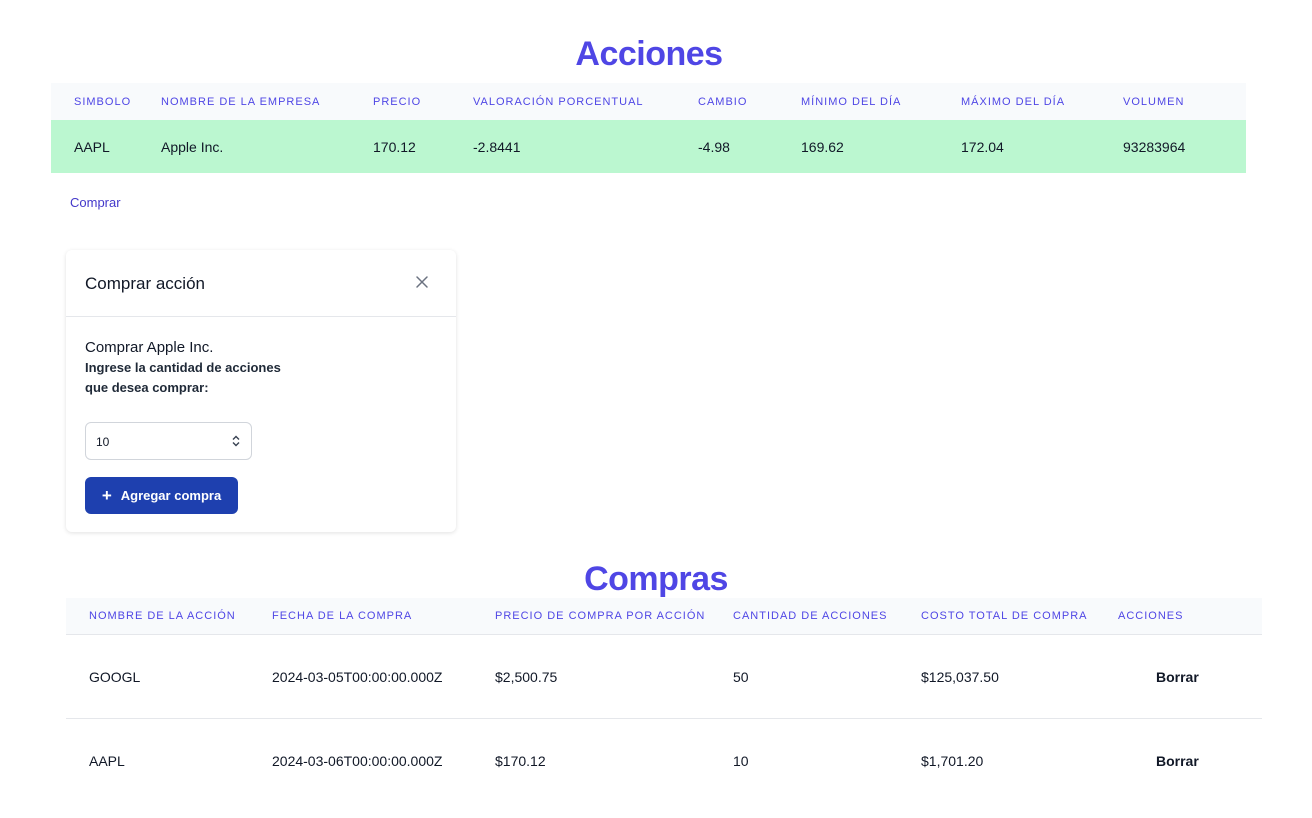 This screenshot has width=1312, height=818. I want to click on col-header-acciones: ACCIONES, so click(1190, 616).